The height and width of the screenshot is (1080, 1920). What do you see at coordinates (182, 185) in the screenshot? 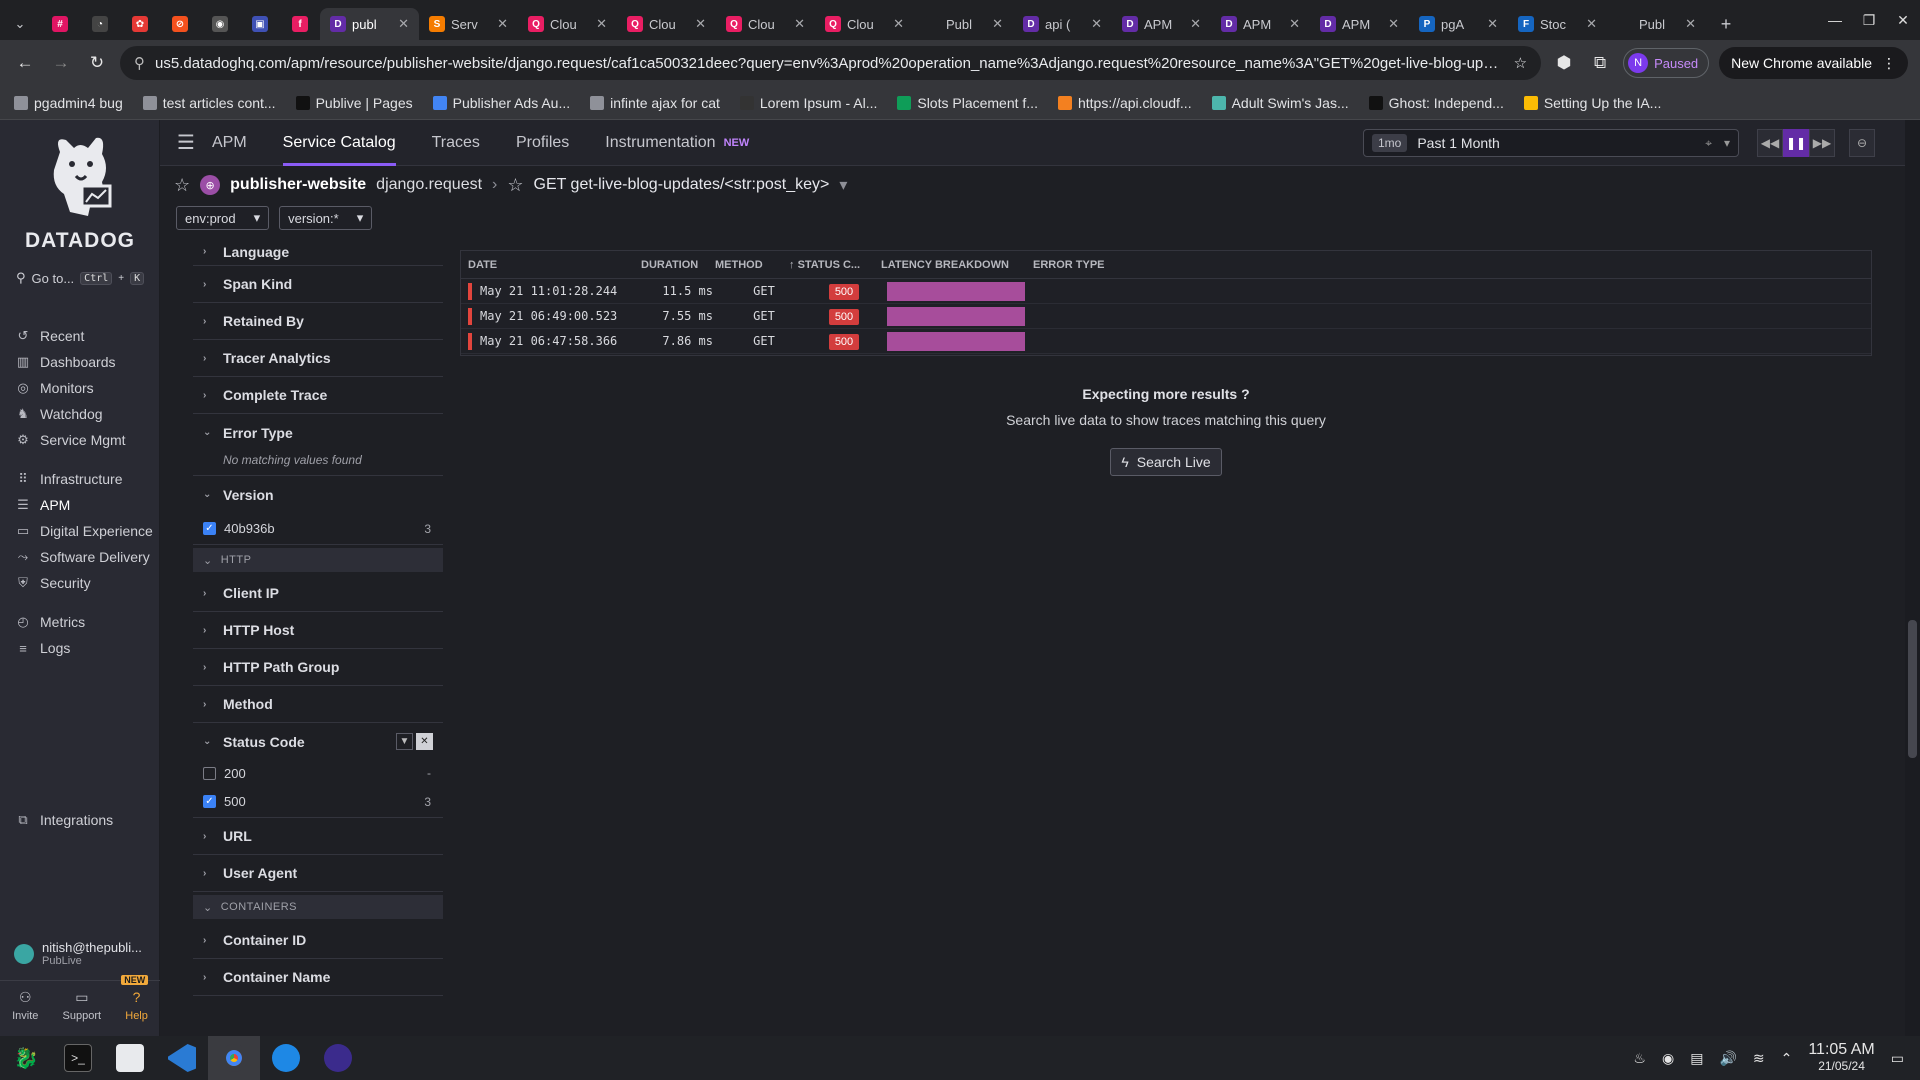
I see `favorite-star-icon: ☆` at bounding box center [182, 185].